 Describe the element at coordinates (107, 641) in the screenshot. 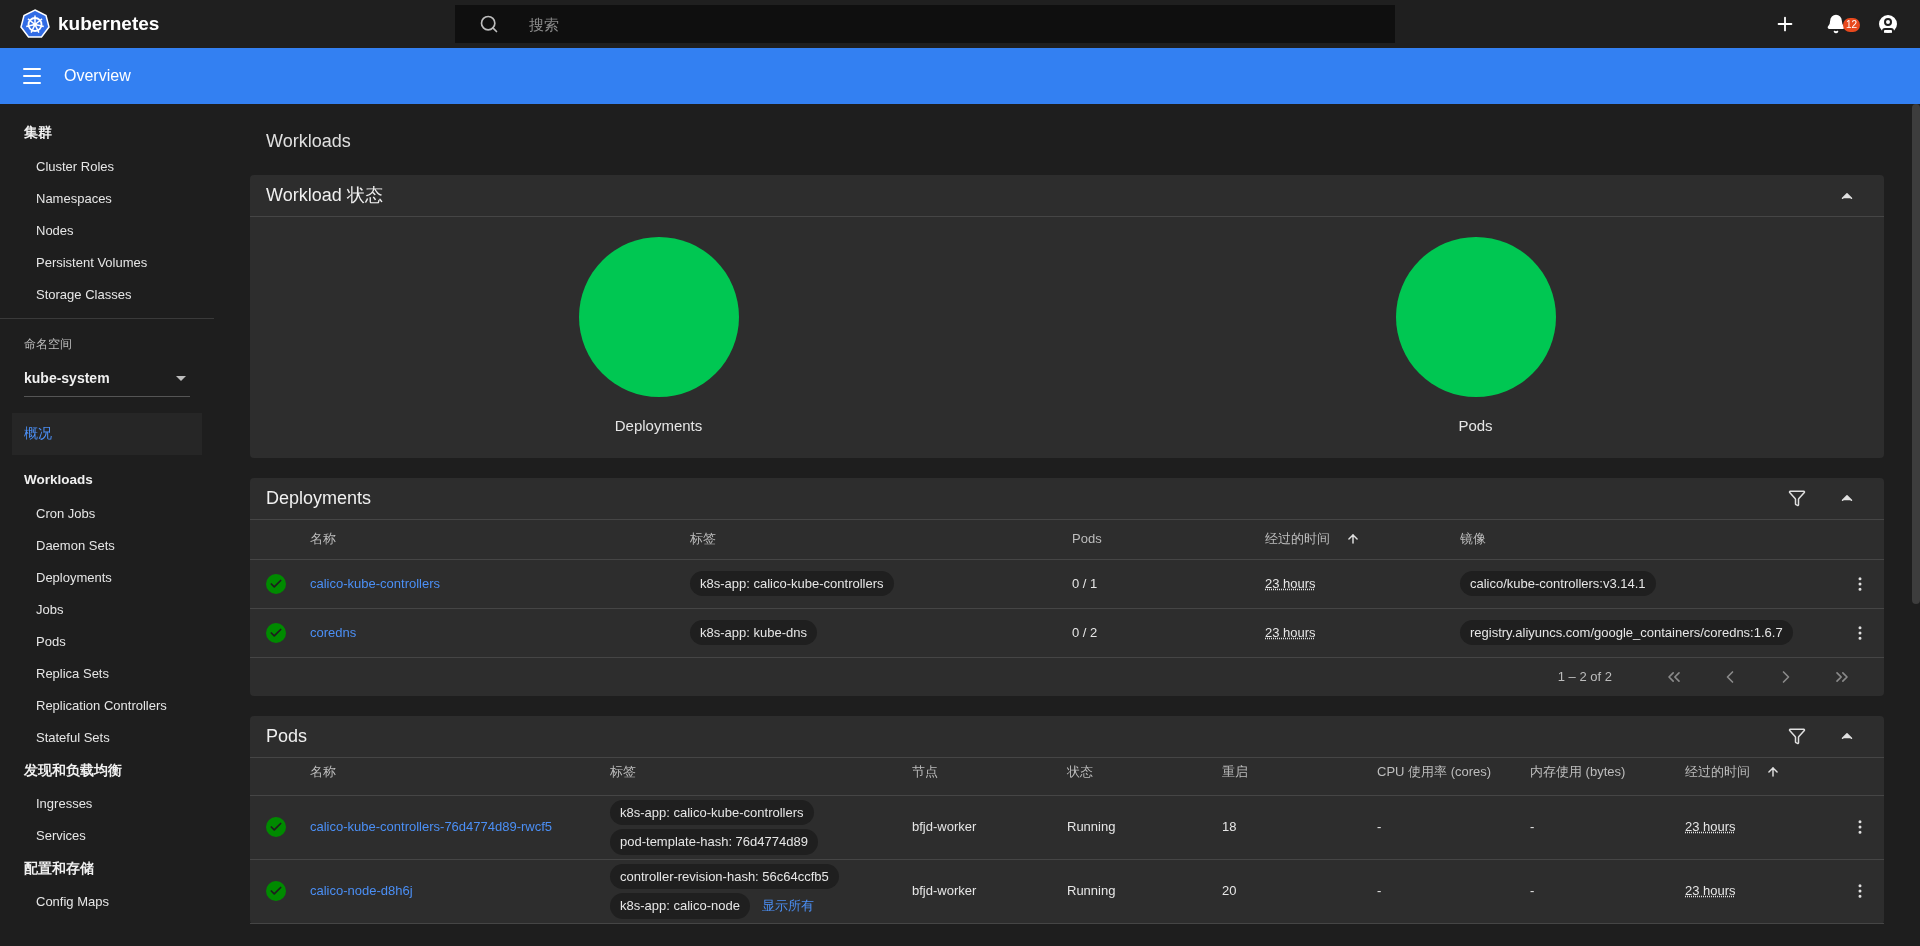

I see `nav-item: Pods` at that location.